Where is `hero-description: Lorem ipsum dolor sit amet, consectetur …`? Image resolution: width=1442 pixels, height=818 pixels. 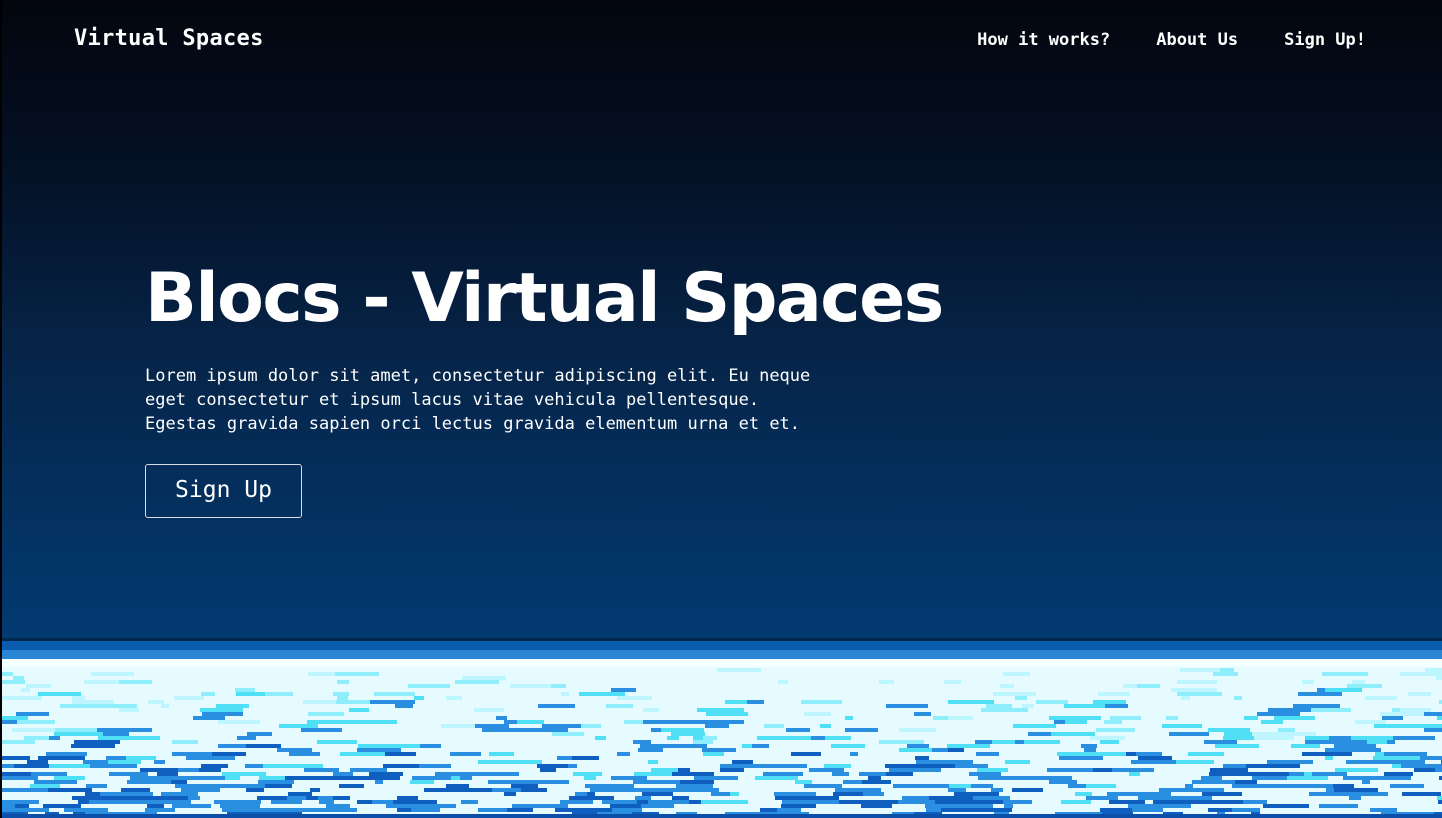 hero-description: Lorem ipsum dolor sit amet, consectetur … is located at coordinates (478, 400).